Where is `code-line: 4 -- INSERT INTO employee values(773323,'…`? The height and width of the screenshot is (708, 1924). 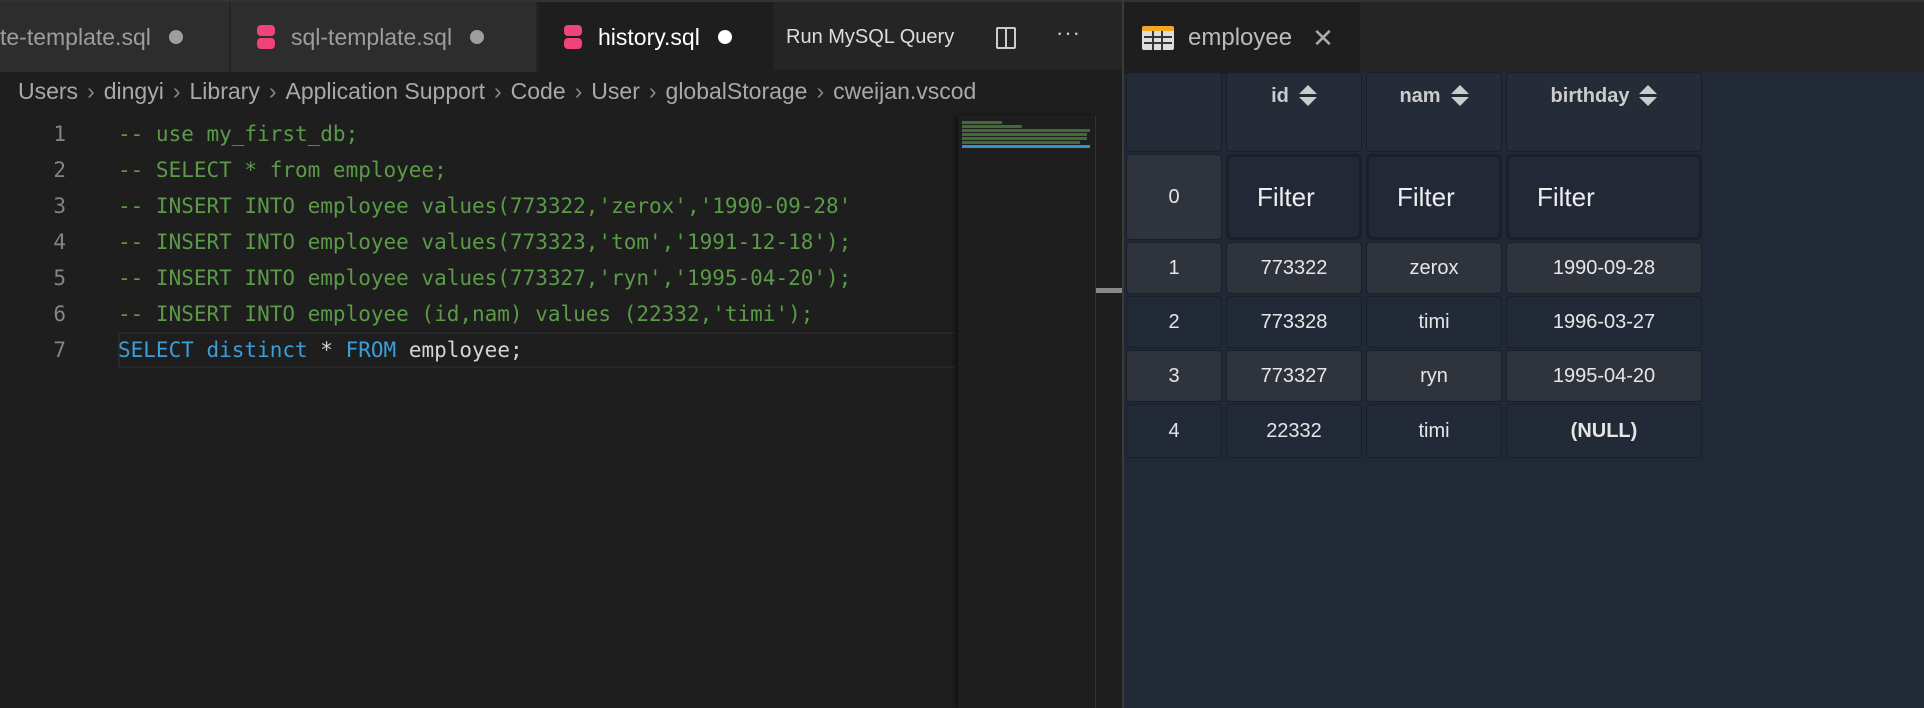
code-line: 4 -- INSERT INTO employee values(773323,'… is located at coordinates (479, 242).